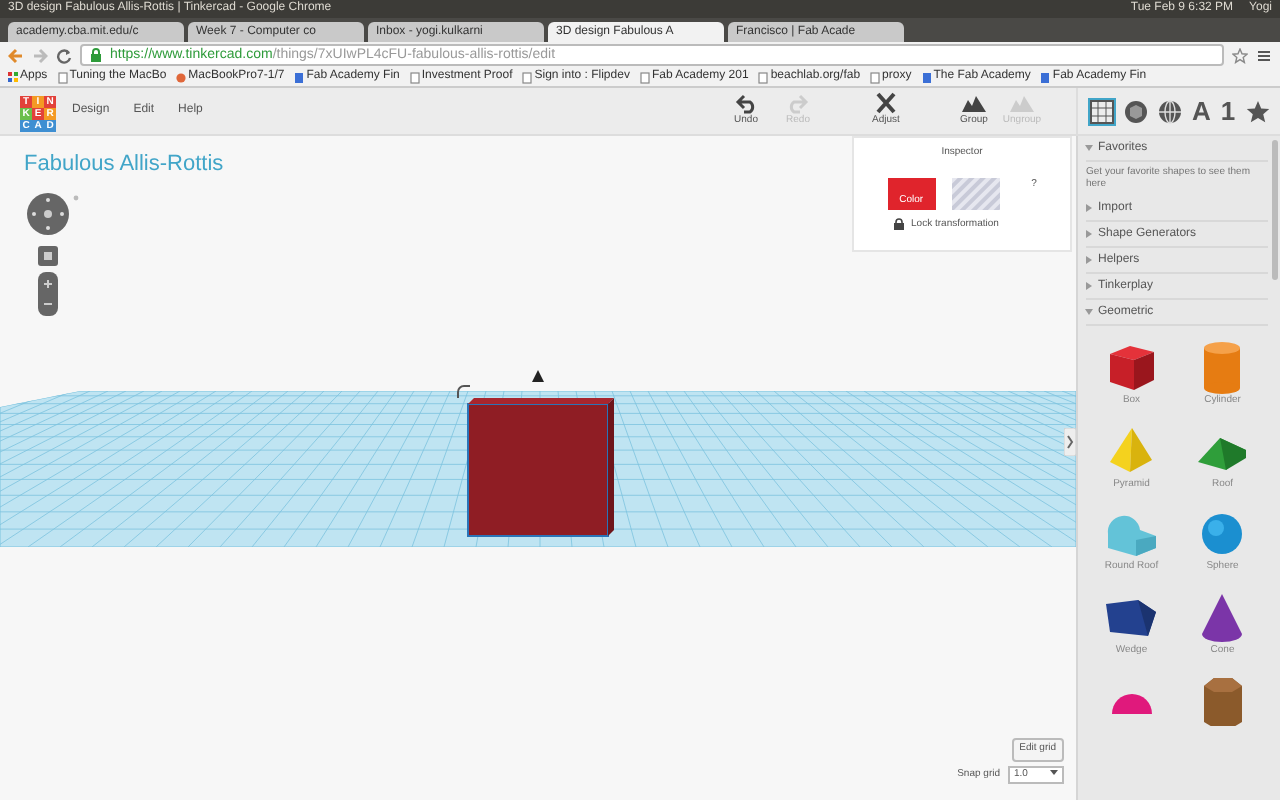 The image size is (1280, 800). Describe the element at coordinates (1228, 111) in the screenshot. I see `panel-tab: 1` at that location.